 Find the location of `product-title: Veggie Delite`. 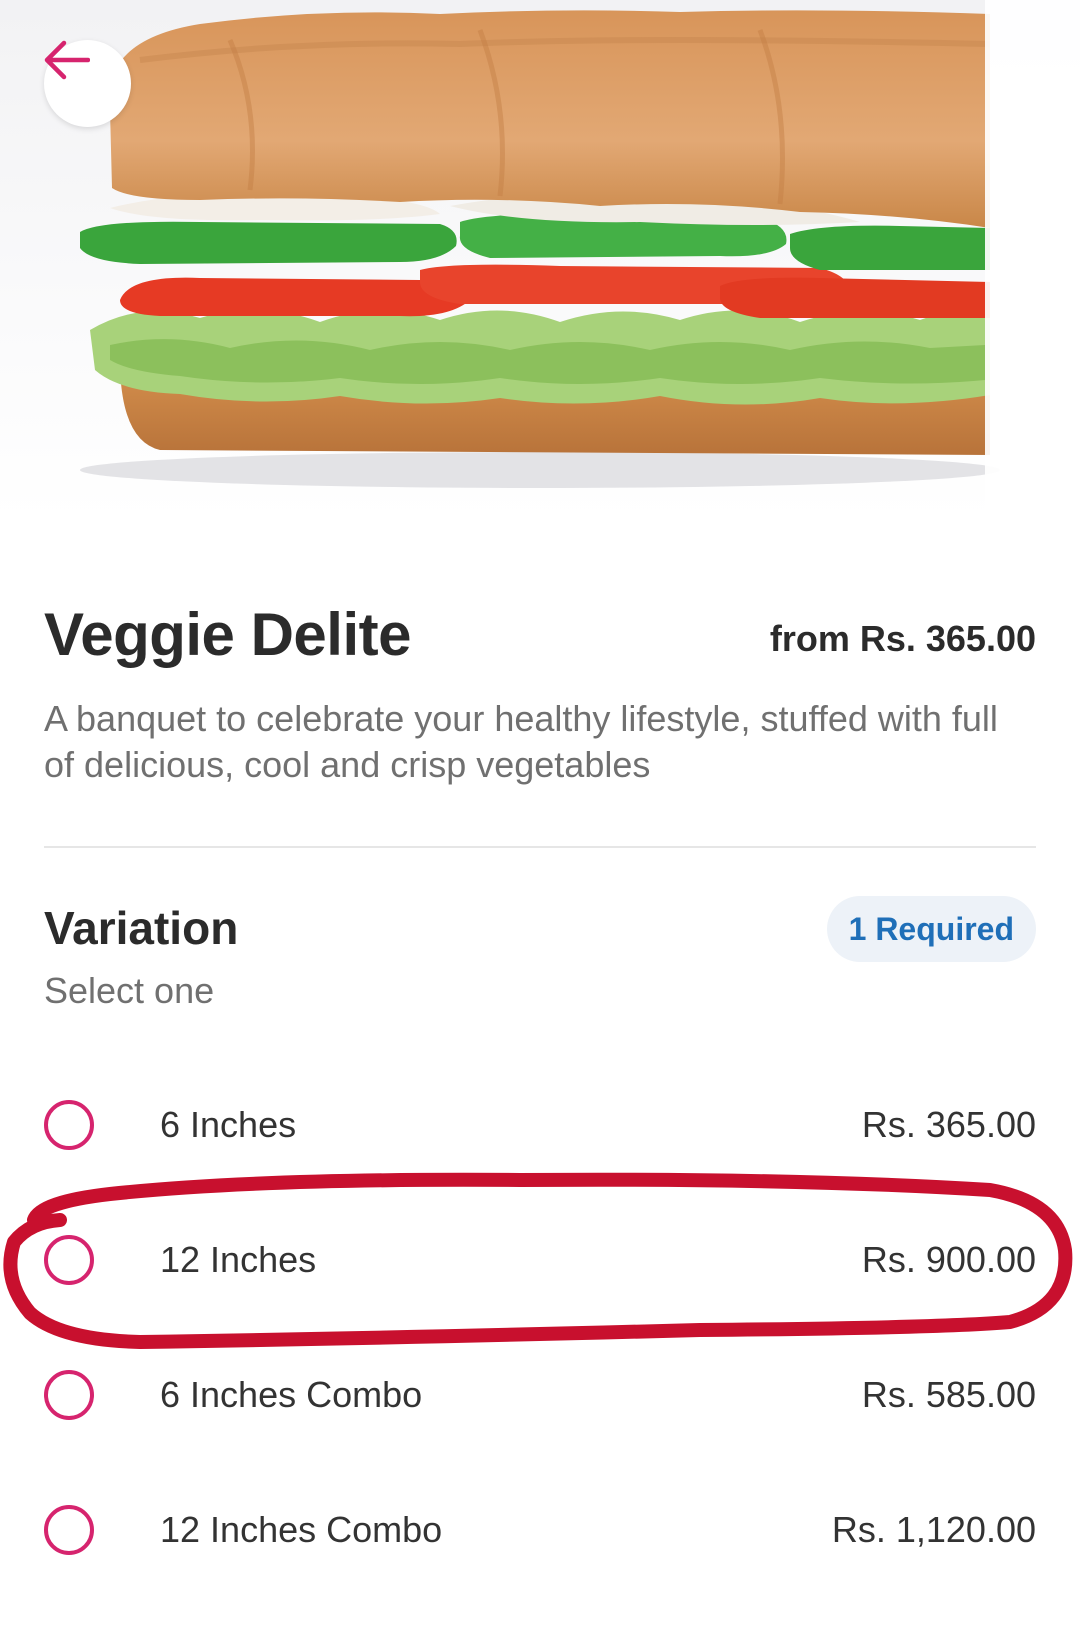

product-title: Veggie Delite is located at coordinates (227, 634).